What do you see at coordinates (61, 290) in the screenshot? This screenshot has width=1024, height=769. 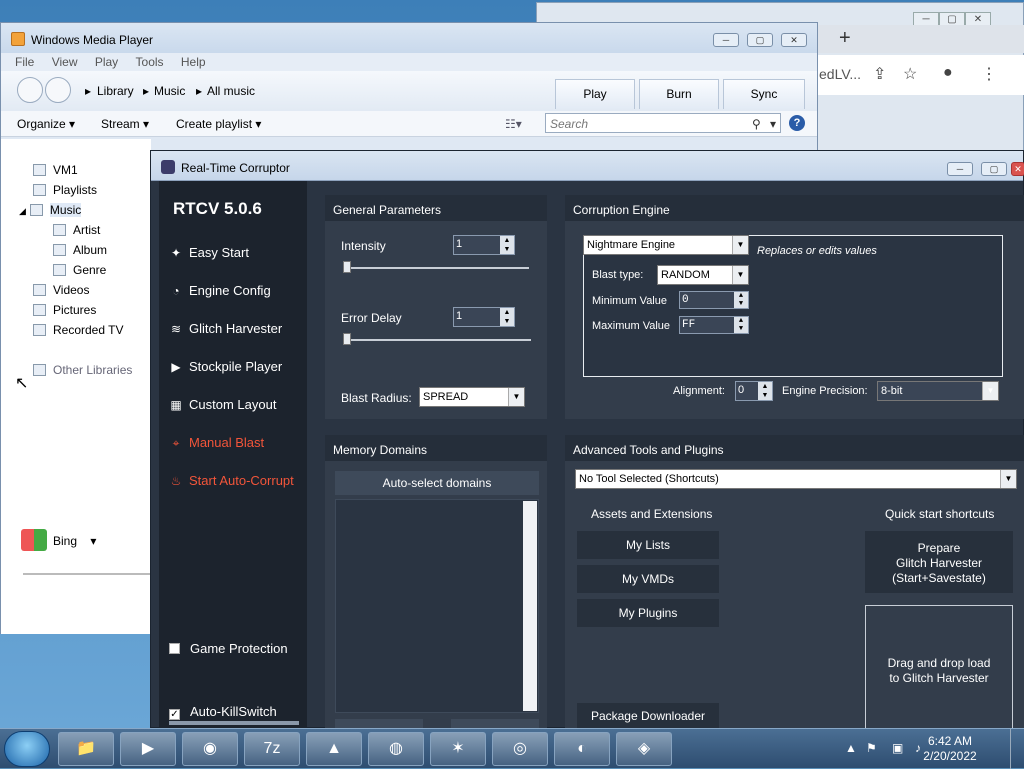 I see `library-item-videos: Videos` at bounding box center [61, 290].